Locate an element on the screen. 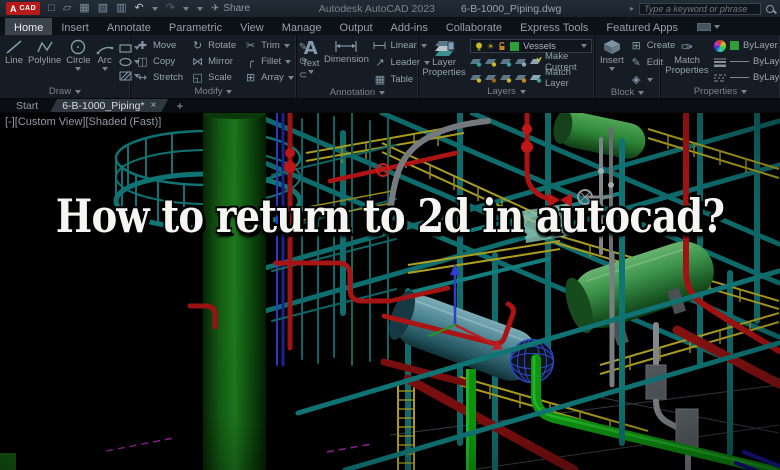 This screenshot has height=470, width=780. tab-collaborate: Collaborate is located at coordinates (474, 26).